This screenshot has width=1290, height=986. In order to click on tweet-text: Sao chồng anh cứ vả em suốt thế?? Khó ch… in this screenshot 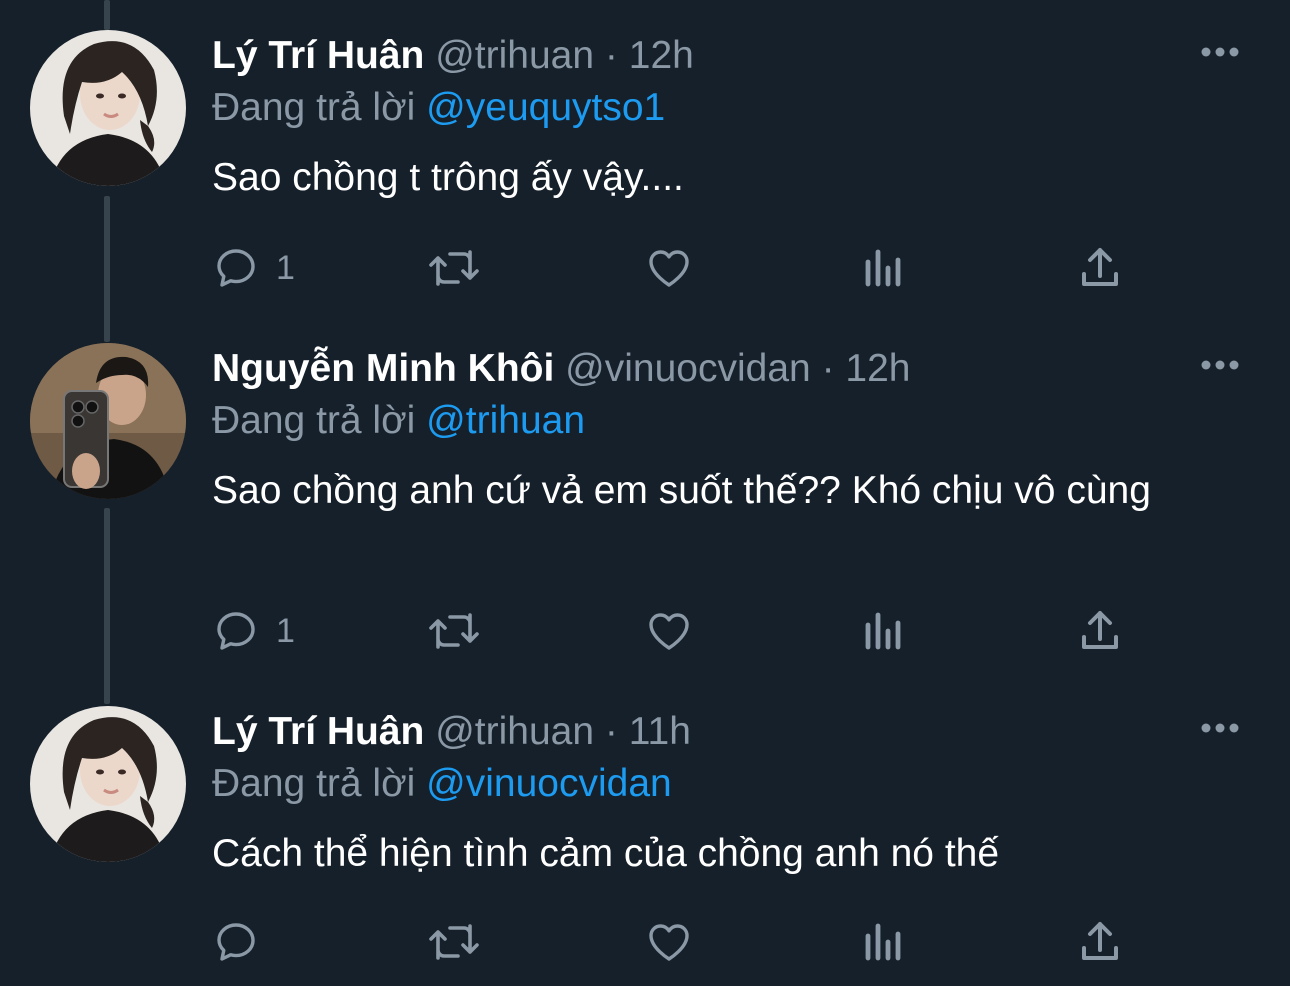, I will do `click(681, 490)`.